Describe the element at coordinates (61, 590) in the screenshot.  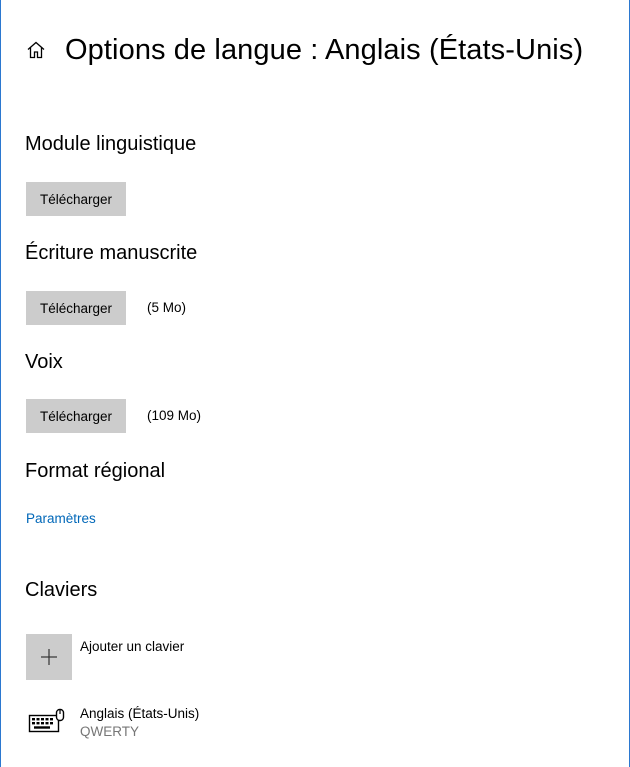
I see `section-title-keyboards: Claviers` at that location.